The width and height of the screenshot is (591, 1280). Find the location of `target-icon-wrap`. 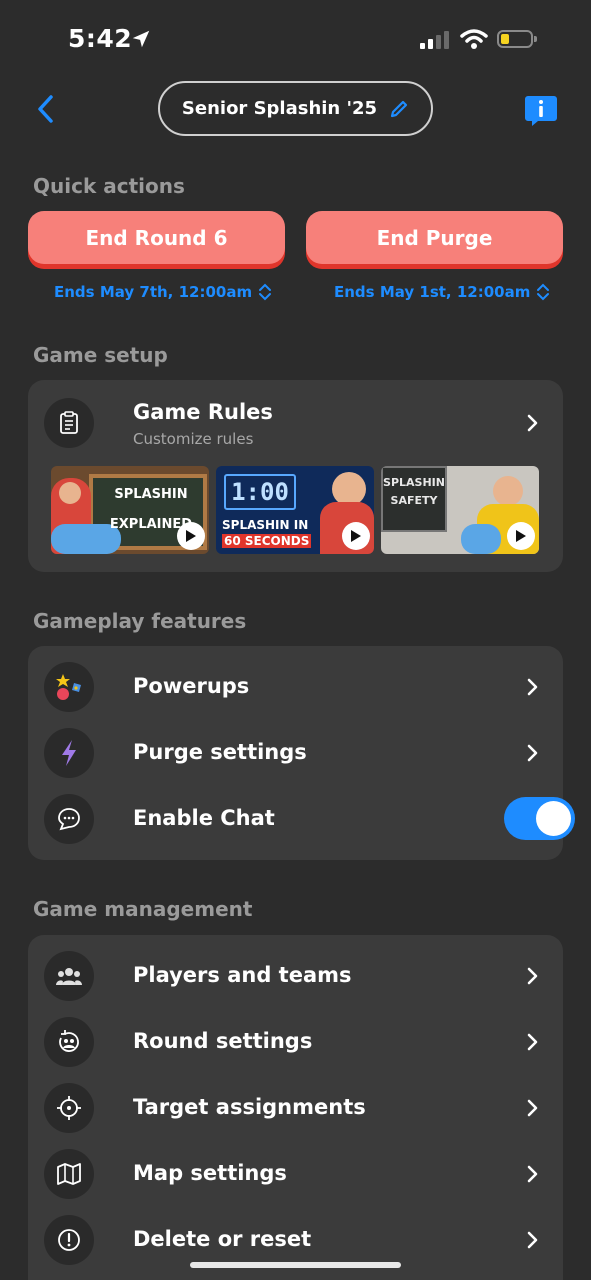

target-icon-wrap is located at coordinates (69, 1108).